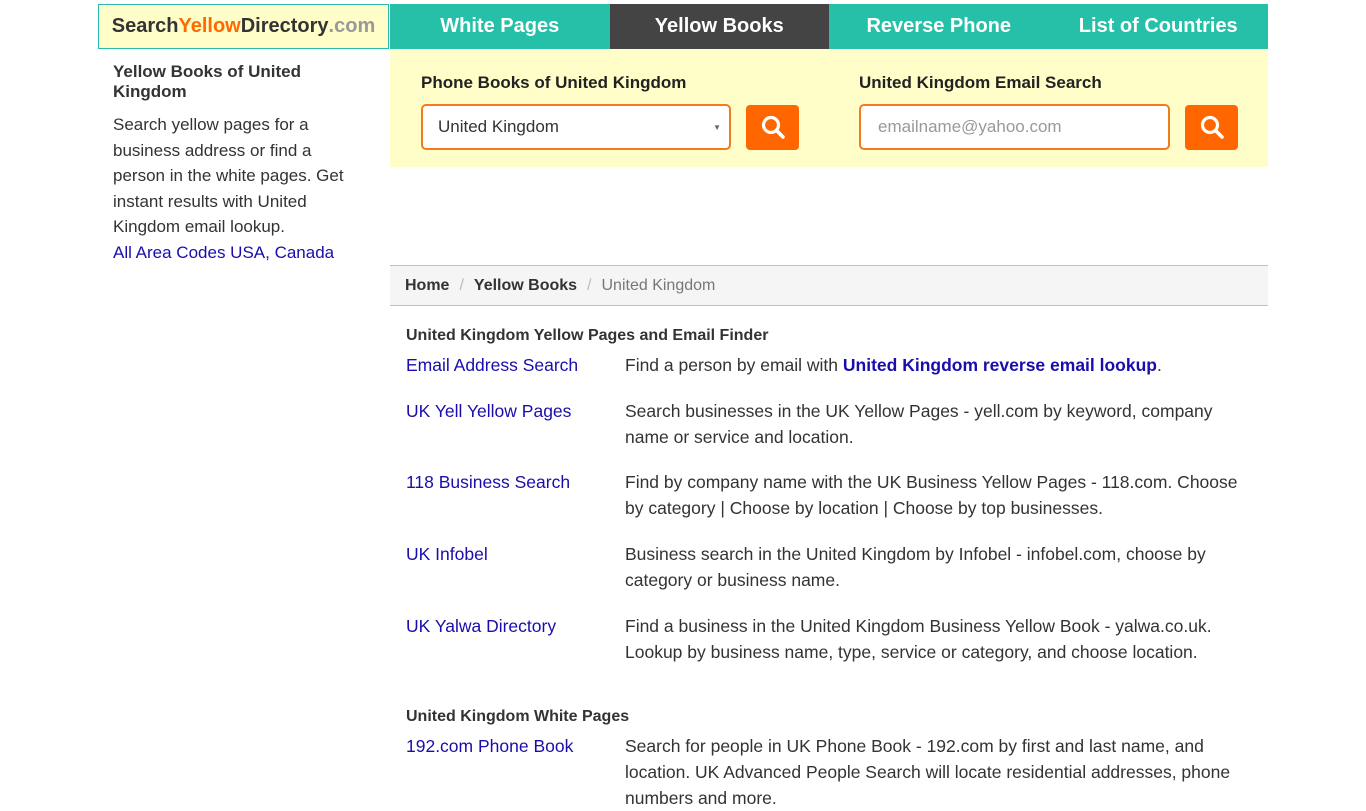  Describe the element at coordinates (145, 26) in the screenshot. I see `logo-text-search: Search` at that location.